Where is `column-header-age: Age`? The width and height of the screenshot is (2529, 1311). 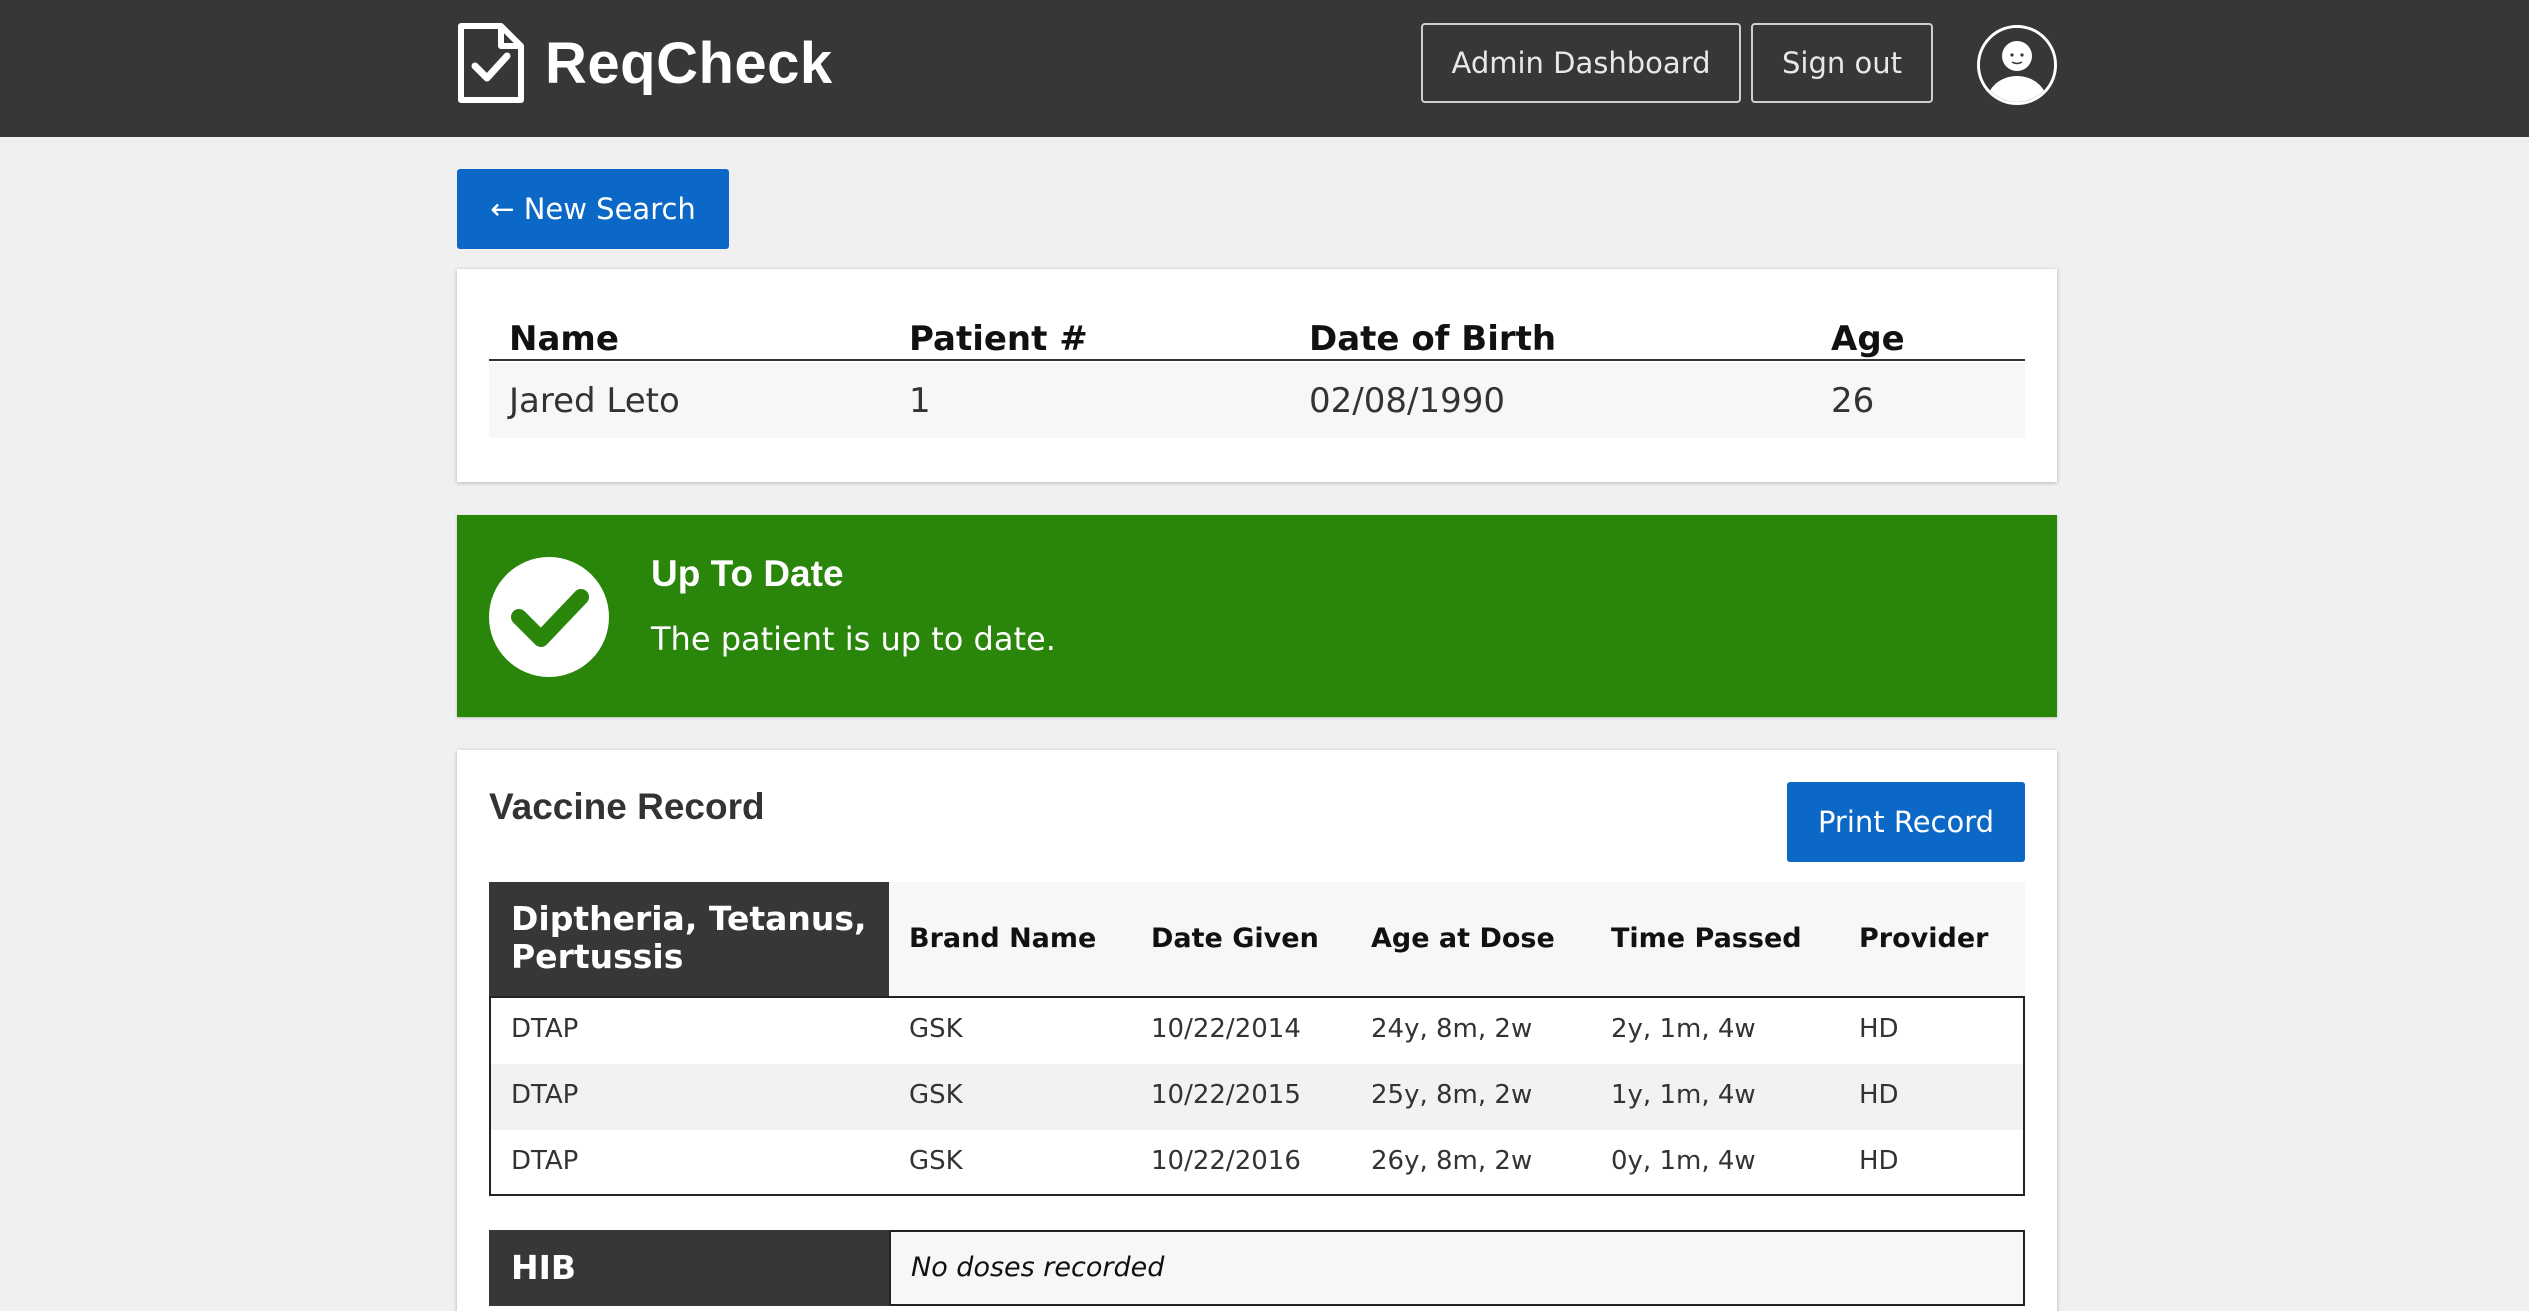
column-header-age: Age is located at coordinates (1868, 339).